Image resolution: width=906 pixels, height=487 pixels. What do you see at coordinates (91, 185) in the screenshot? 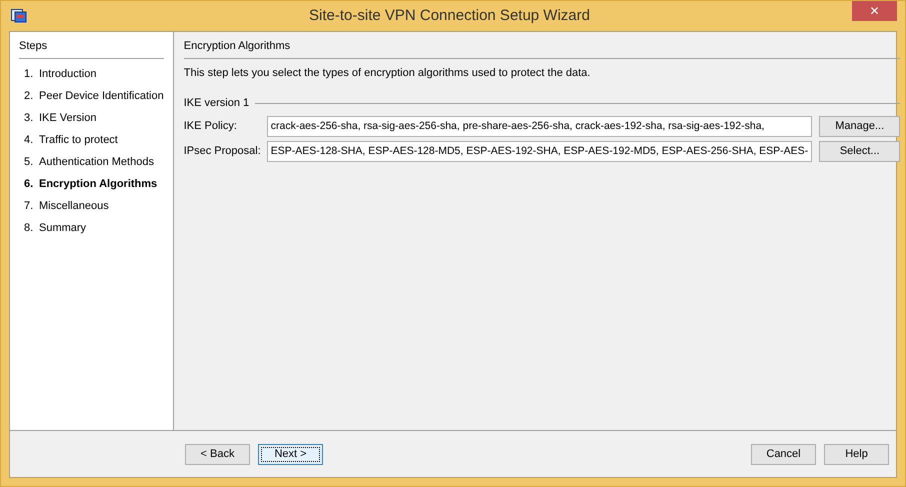
I see `step-item: 6. Encryption Algorithms` at bounding box center [91, 185].